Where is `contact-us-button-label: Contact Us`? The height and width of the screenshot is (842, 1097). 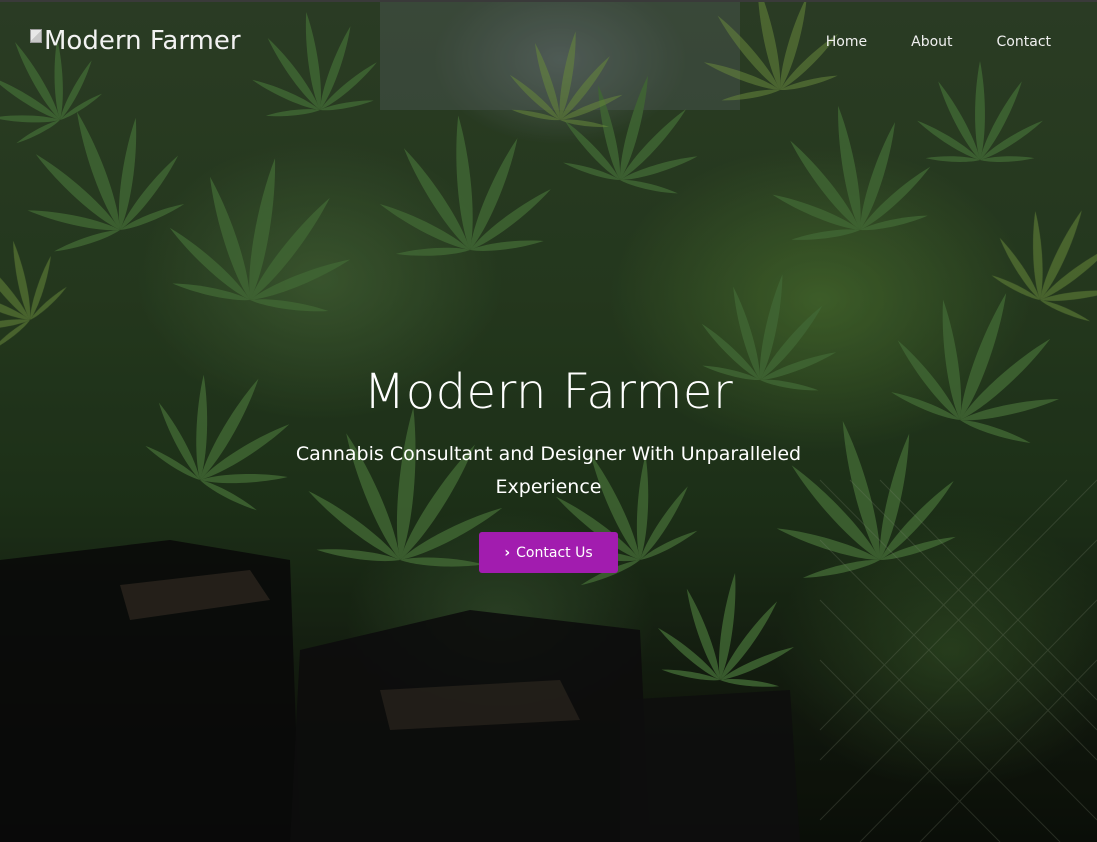 contact-us-button-label: Contact Us is located at coordinates (554, 552).